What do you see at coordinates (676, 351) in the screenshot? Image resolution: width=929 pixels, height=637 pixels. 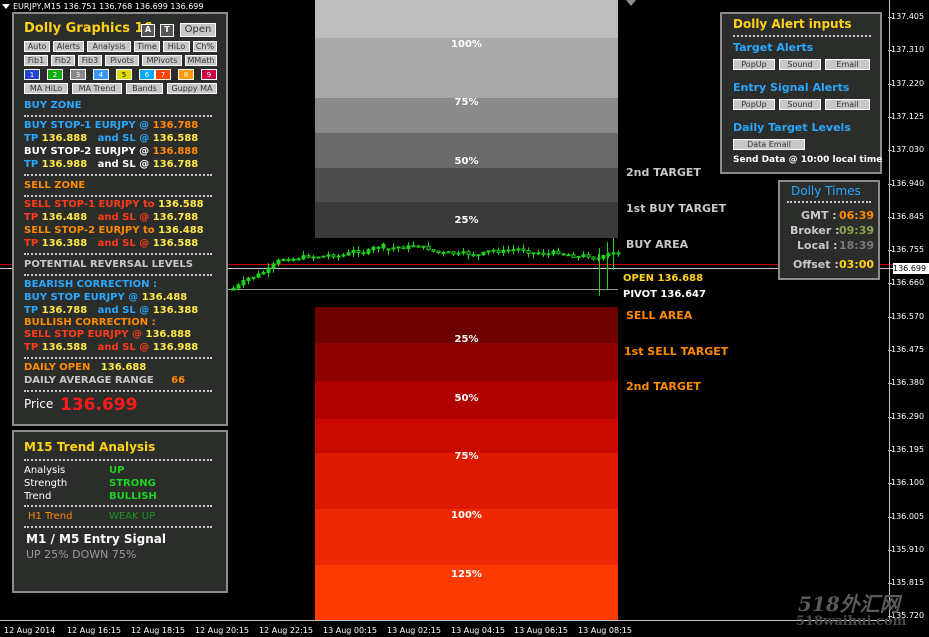 I see `first-sell-target-label: 1st SELL TARGET` at bounding box center [676, 351].